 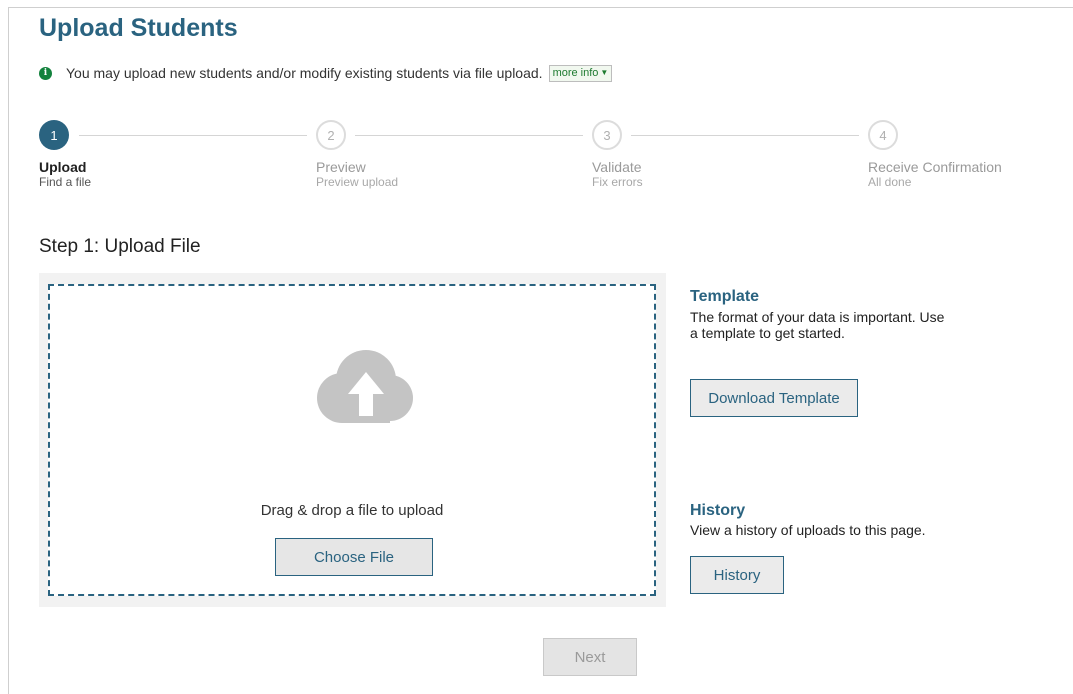 What do you see at coordinates (935, 154) in the screenshot?
I see `step-confirmation: 4 Receive Confirmation All done` at bounding box center [935, 154].